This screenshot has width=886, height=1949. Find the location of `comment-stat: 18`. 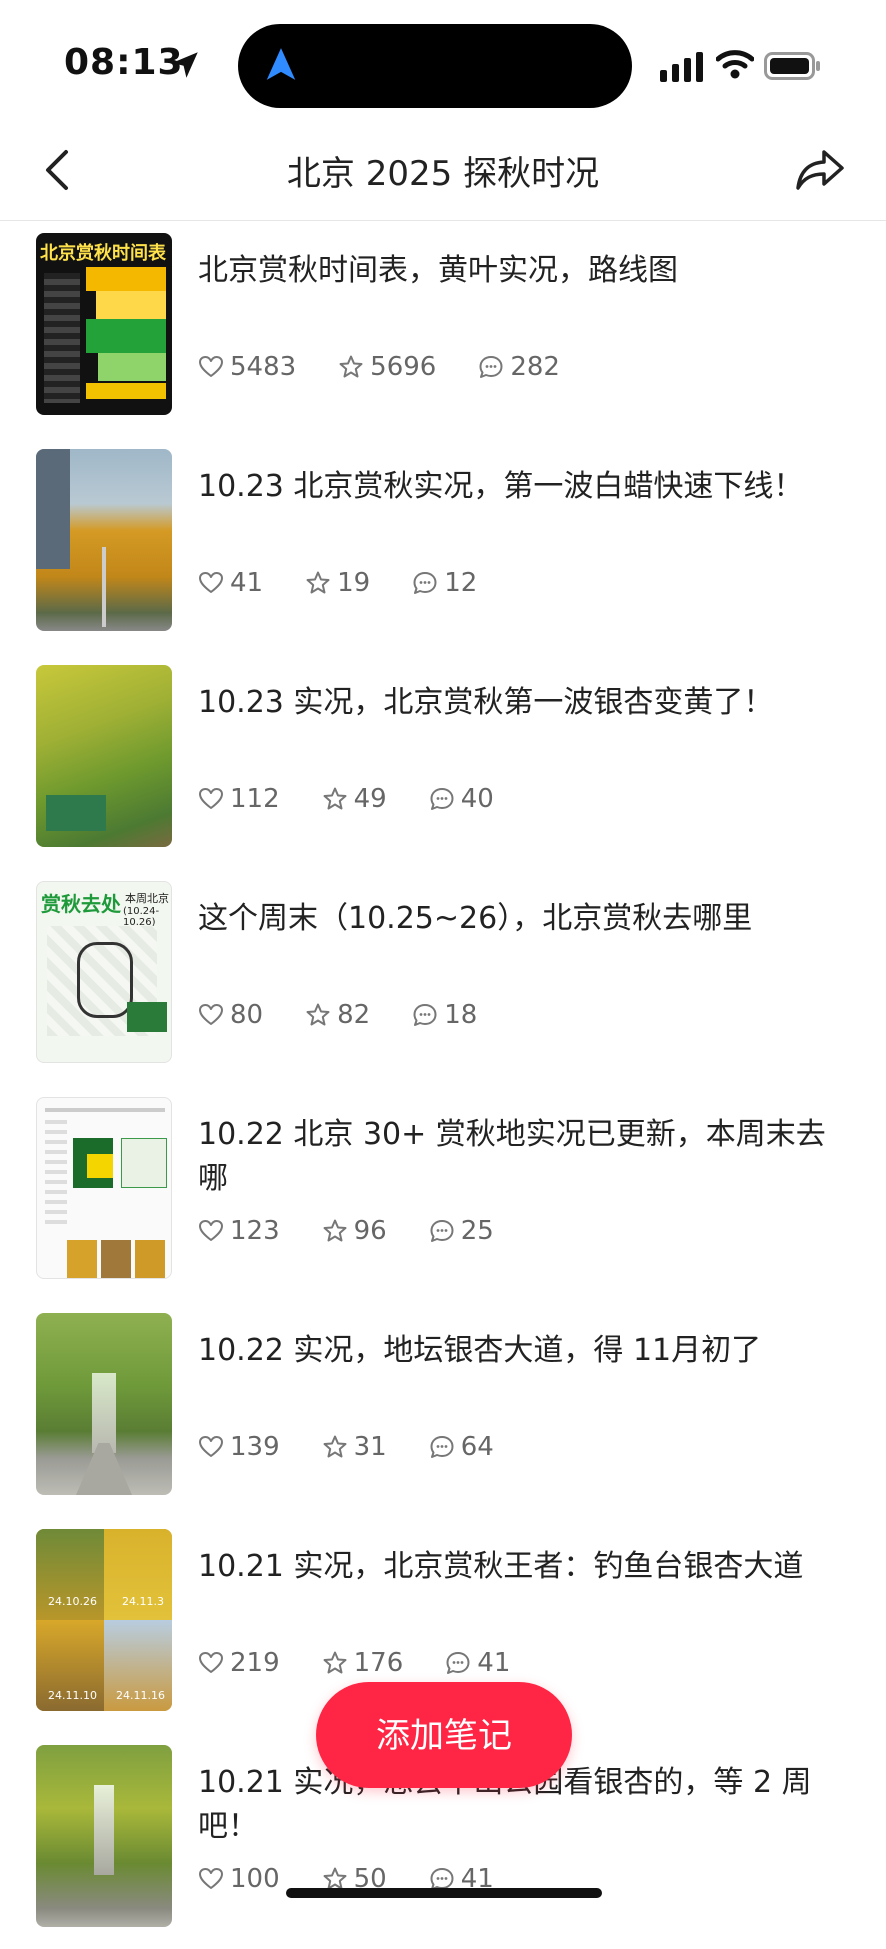

comment-stat: 18 is located at coordinates (444, 1015).